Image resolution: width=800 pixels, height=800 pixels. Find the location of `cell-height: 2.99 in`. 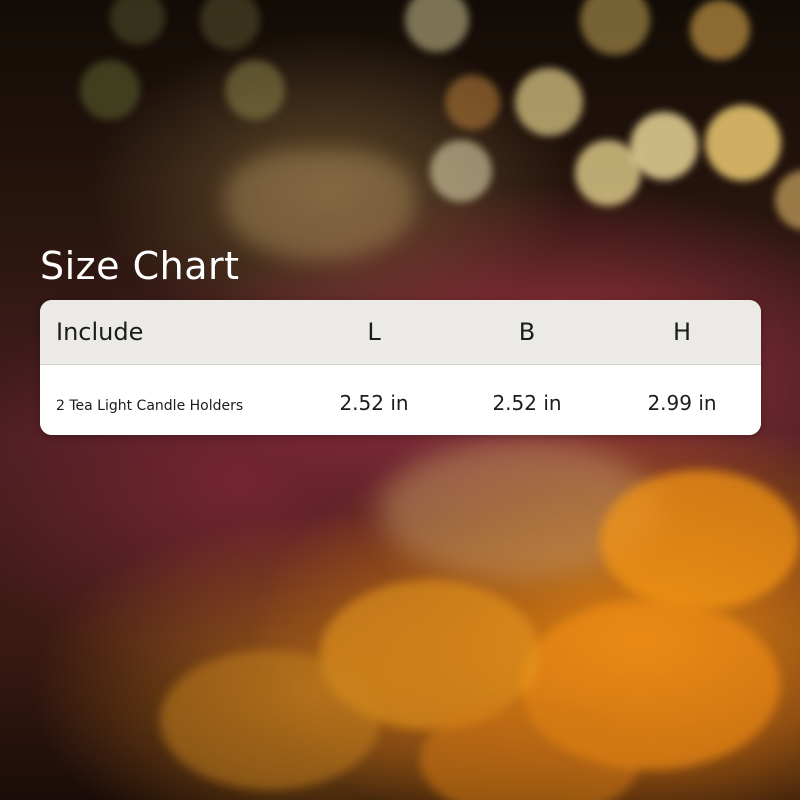

cell-height: 2.99 in is located at coordinates (682, 403).